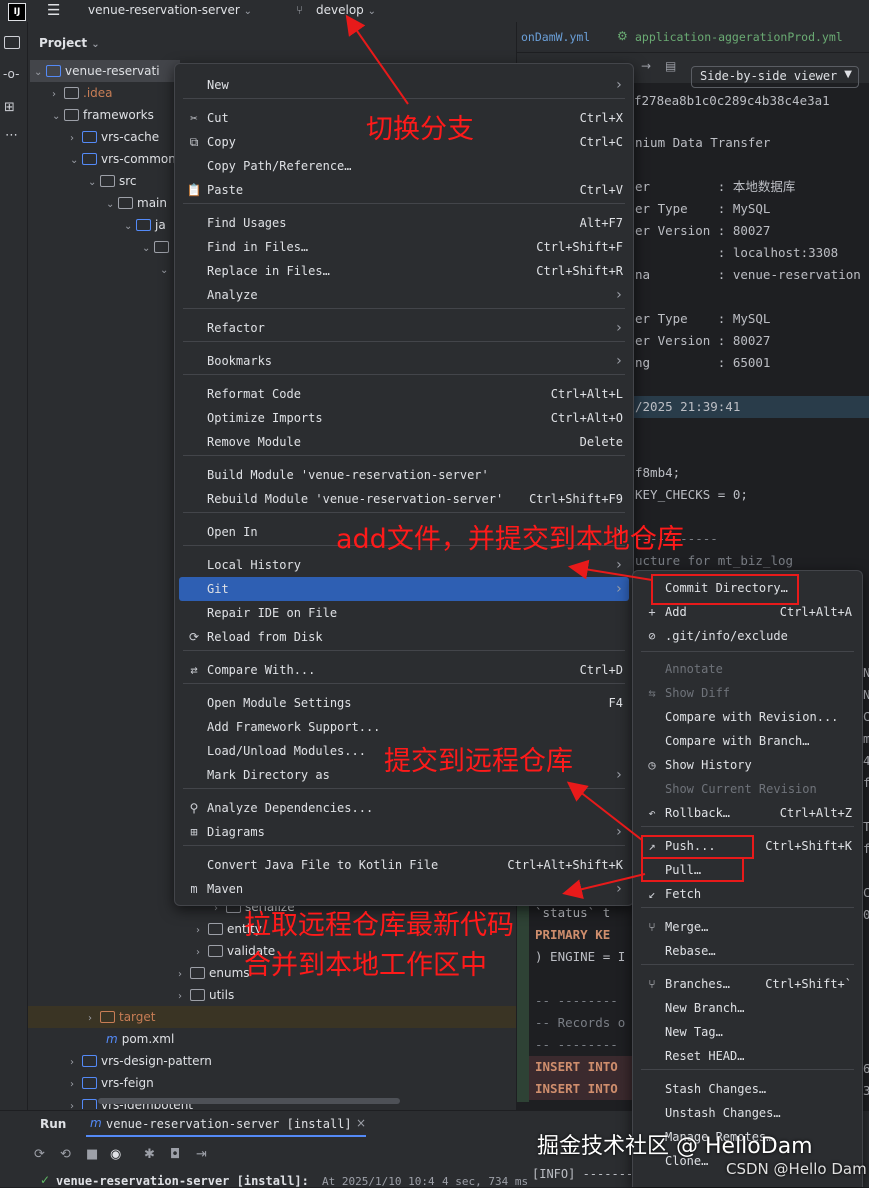 This screenshot has height=1188, width=869. I want to click on annotation-push: 提交到远程仓库, so click(478, 761).